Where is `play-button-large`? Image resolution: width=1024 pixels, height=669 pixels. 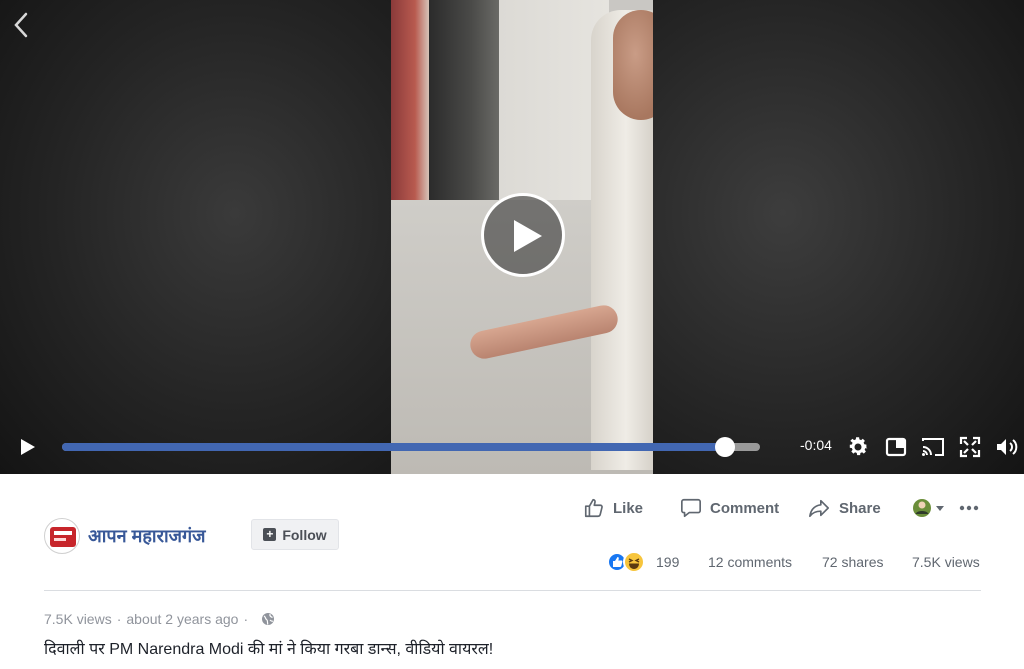 play-button-large is located at coordinates (523, 235).